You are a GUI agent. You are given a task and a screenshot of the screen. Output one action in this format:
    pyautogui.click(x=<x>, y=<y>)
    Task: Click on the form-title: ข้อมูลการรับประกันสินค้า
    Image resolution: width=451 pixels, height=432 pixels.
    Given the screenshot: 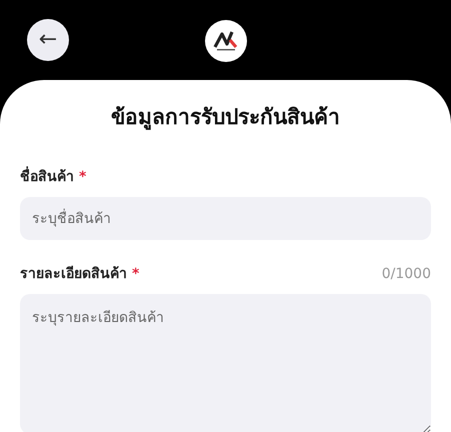 What is the action you would take?
    pyautogui.click(x=225, y=118)
    